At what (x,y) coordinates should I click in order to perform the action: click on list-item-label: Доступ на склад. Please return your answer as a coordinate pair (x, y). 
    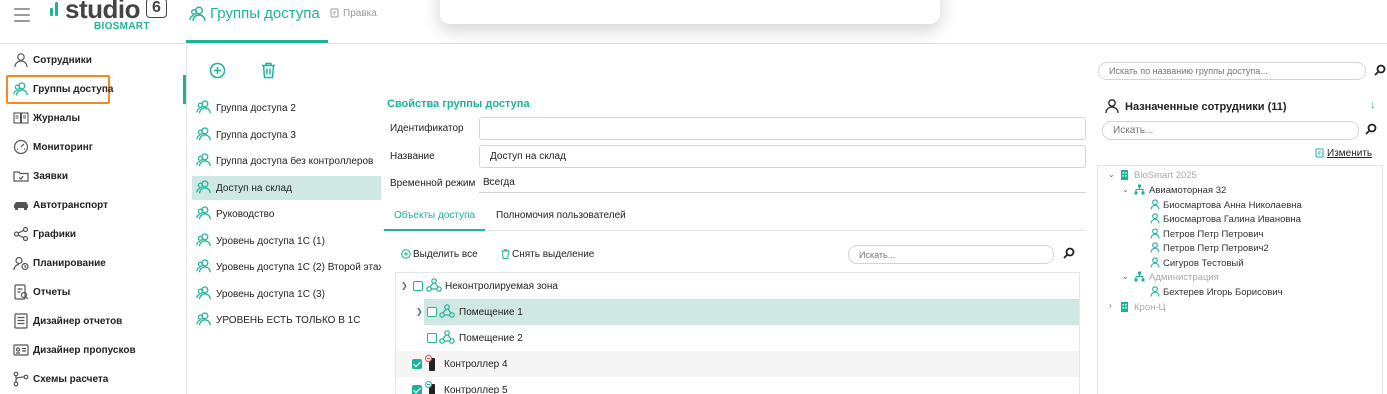
    Looking at the image, I should click on (254, 188).